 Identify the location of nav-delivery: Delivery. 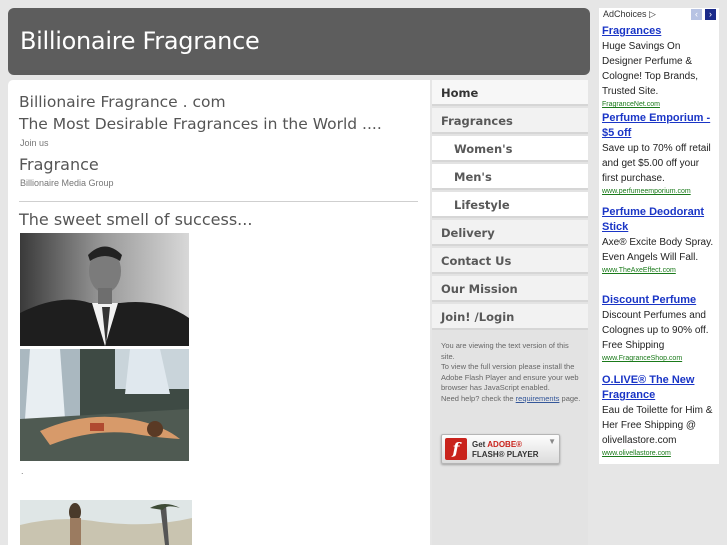
(510, 233).